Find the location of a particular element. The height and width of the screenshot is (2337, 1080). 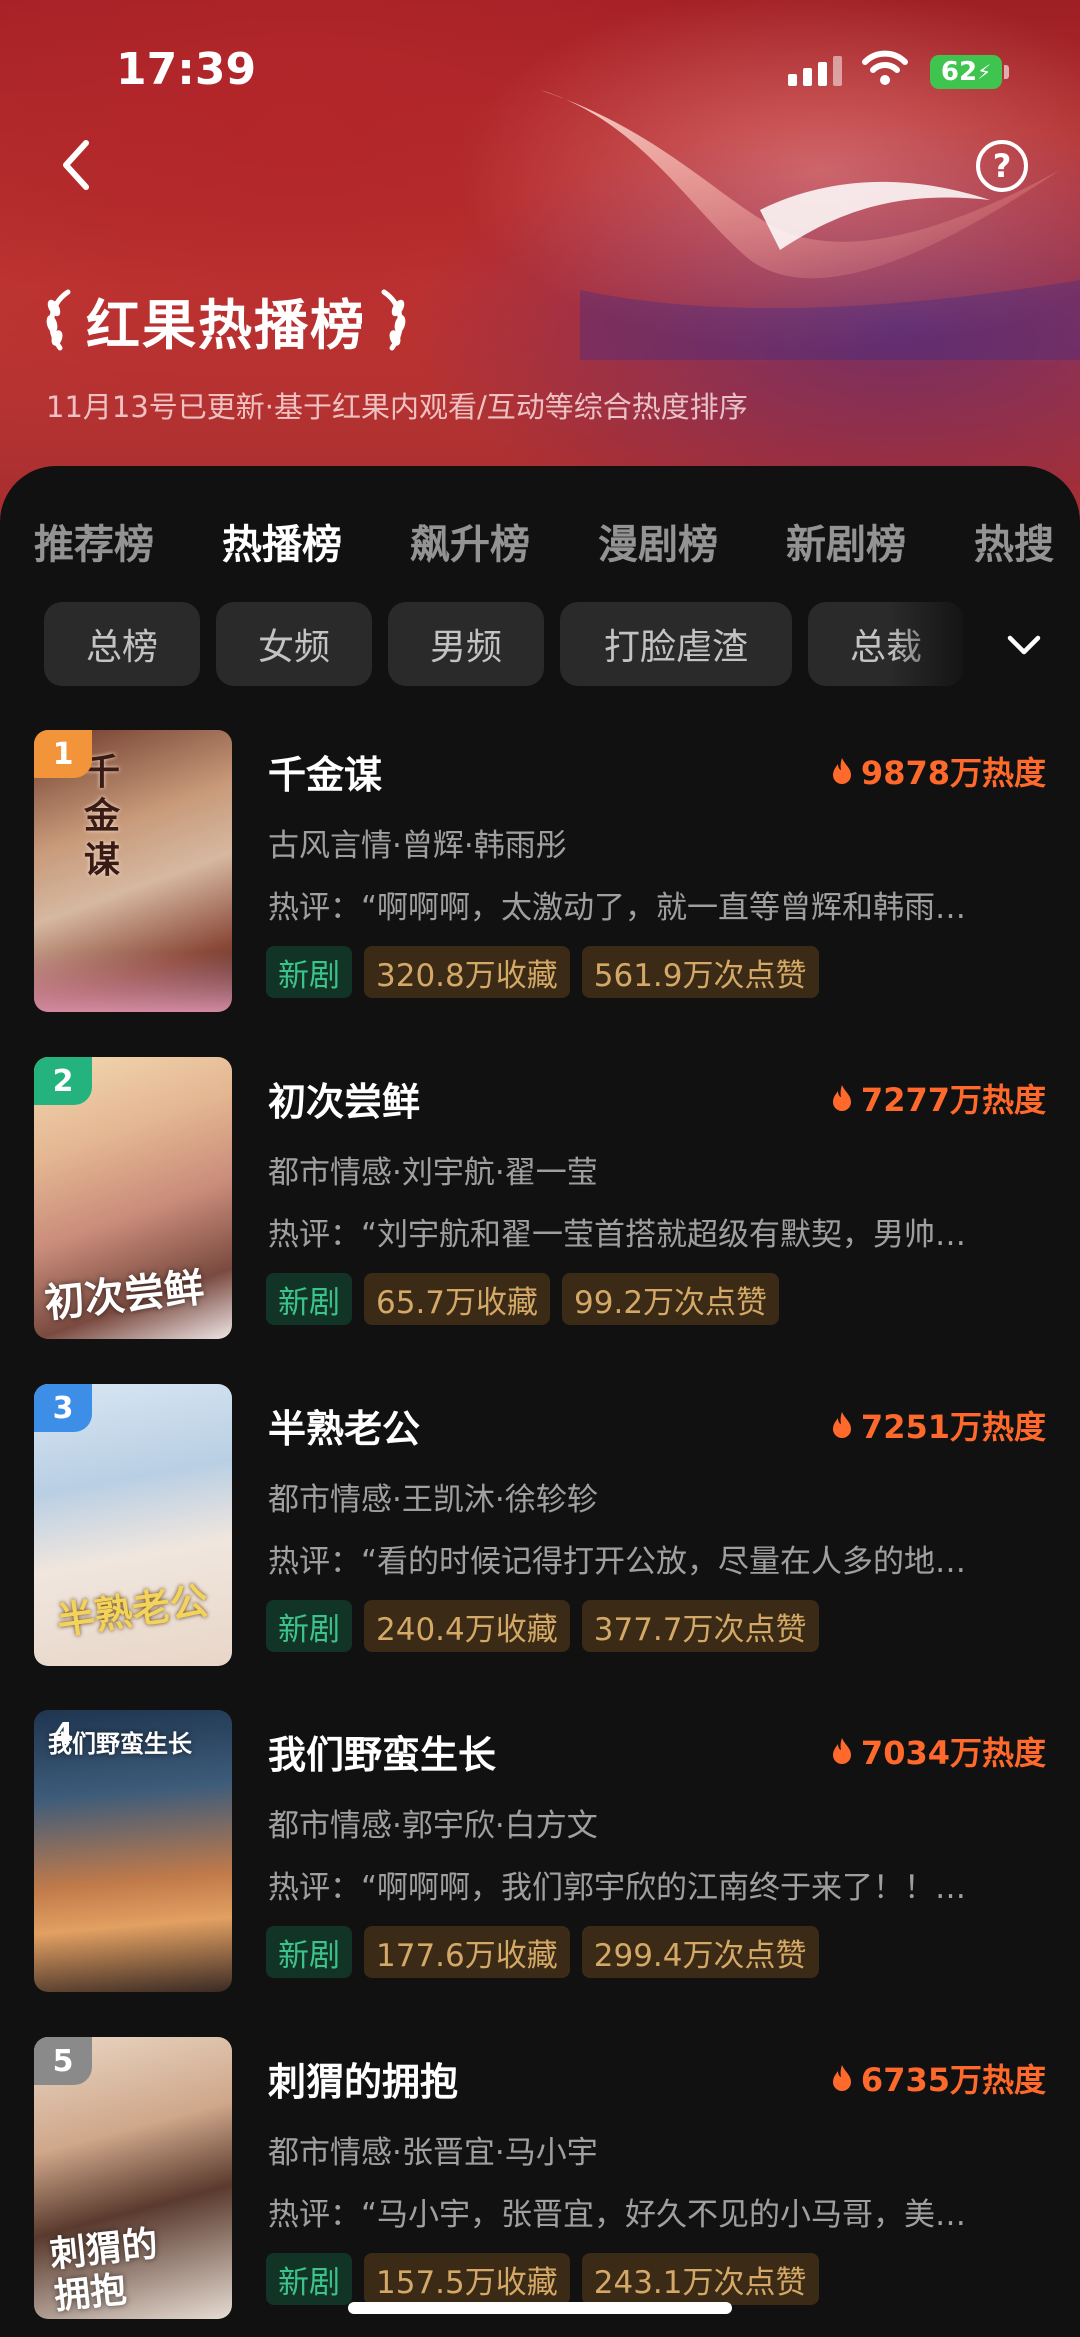

rank-badge: 3 is located at coordinates (63, 1408).